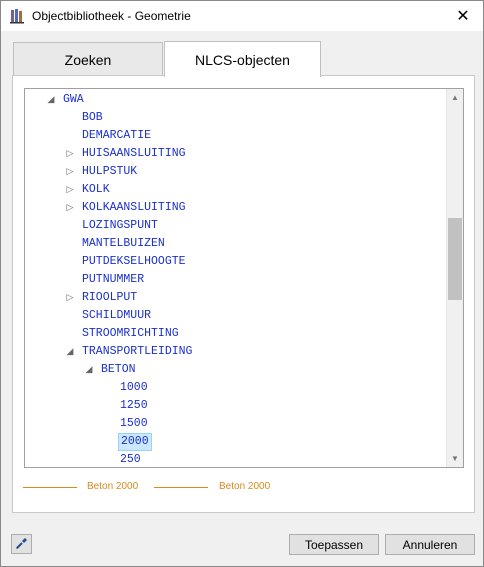  I want to click on cancel-button: Annuleren, so click(430, 544).